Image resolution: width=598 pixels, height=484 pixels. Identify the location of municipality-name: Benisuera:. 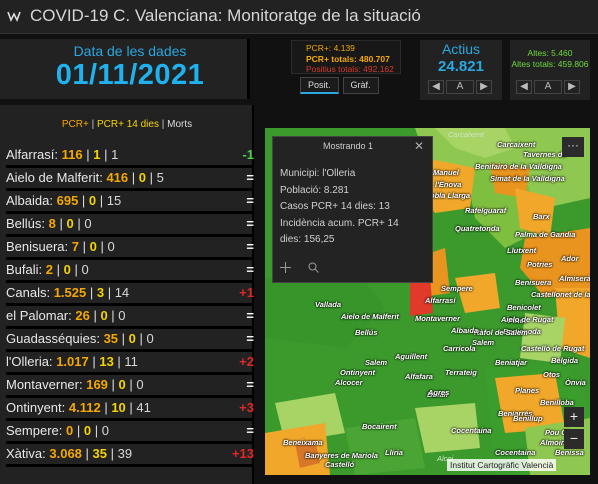
(37, 246).